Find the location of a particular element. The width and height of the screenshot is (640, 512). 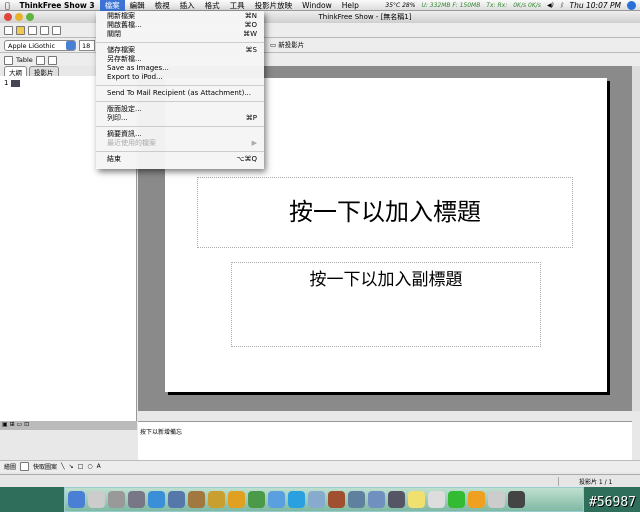

clock: Thu 10:07 PM is located at coordinates (595, 5).